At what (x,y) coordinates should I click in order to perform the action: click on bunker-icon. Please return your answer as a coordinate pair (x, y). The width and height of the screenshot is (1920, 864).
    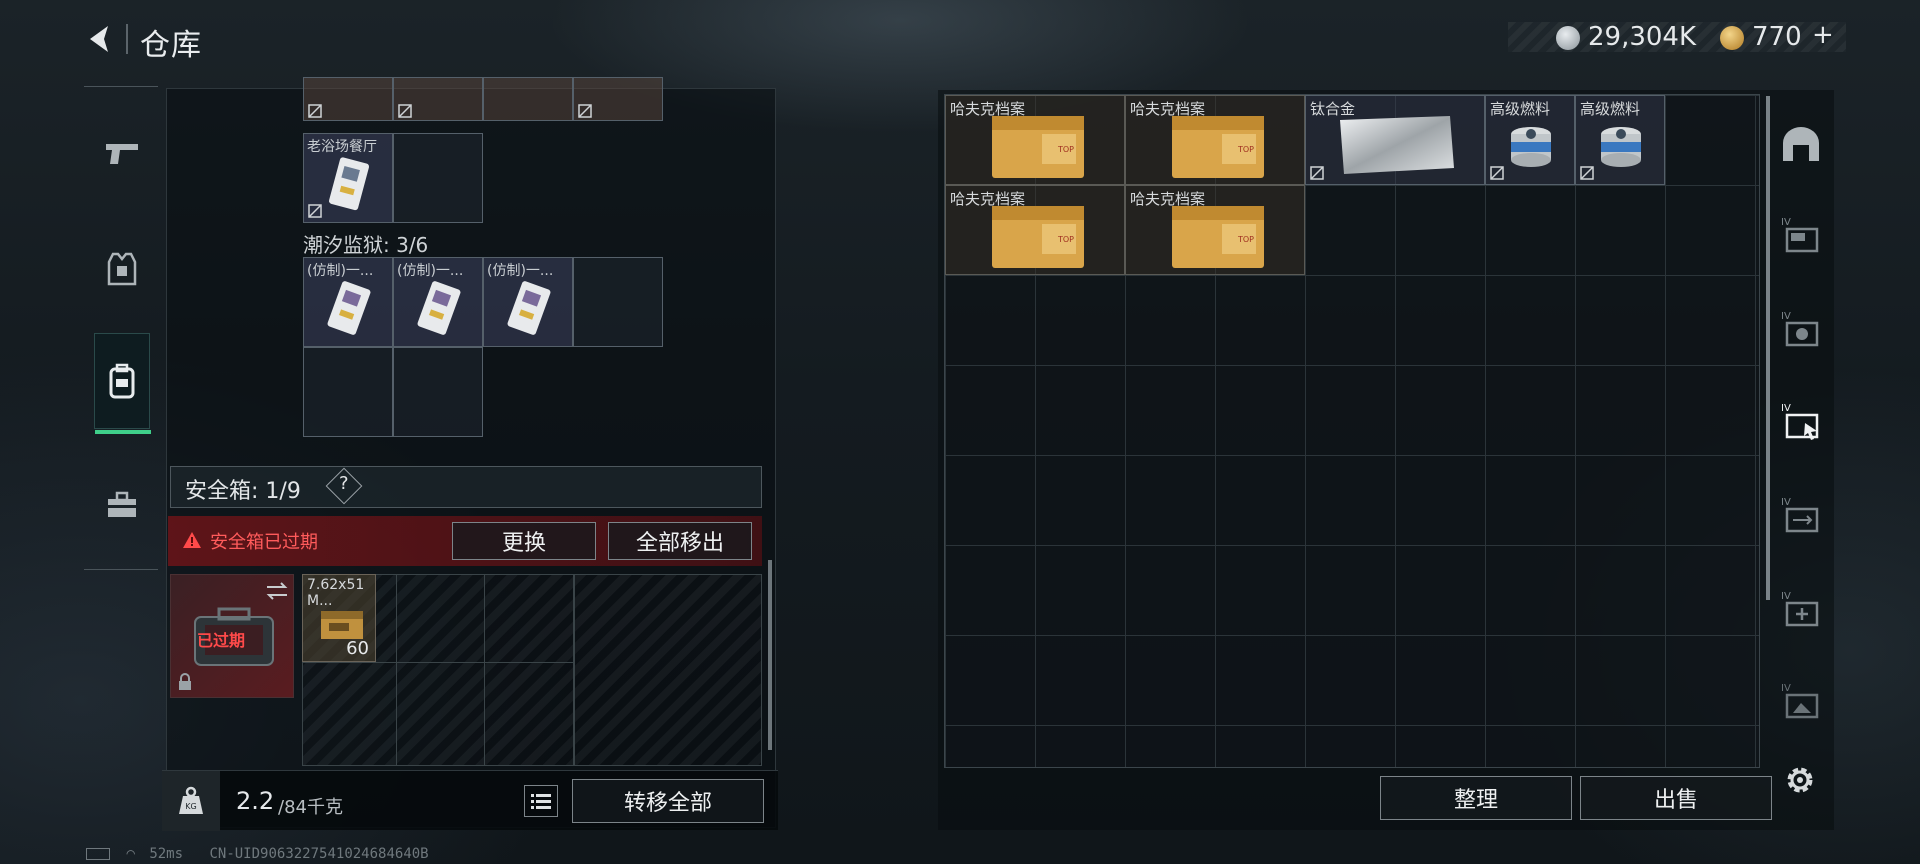
    Looking at the image, I should click on (1801, 144).